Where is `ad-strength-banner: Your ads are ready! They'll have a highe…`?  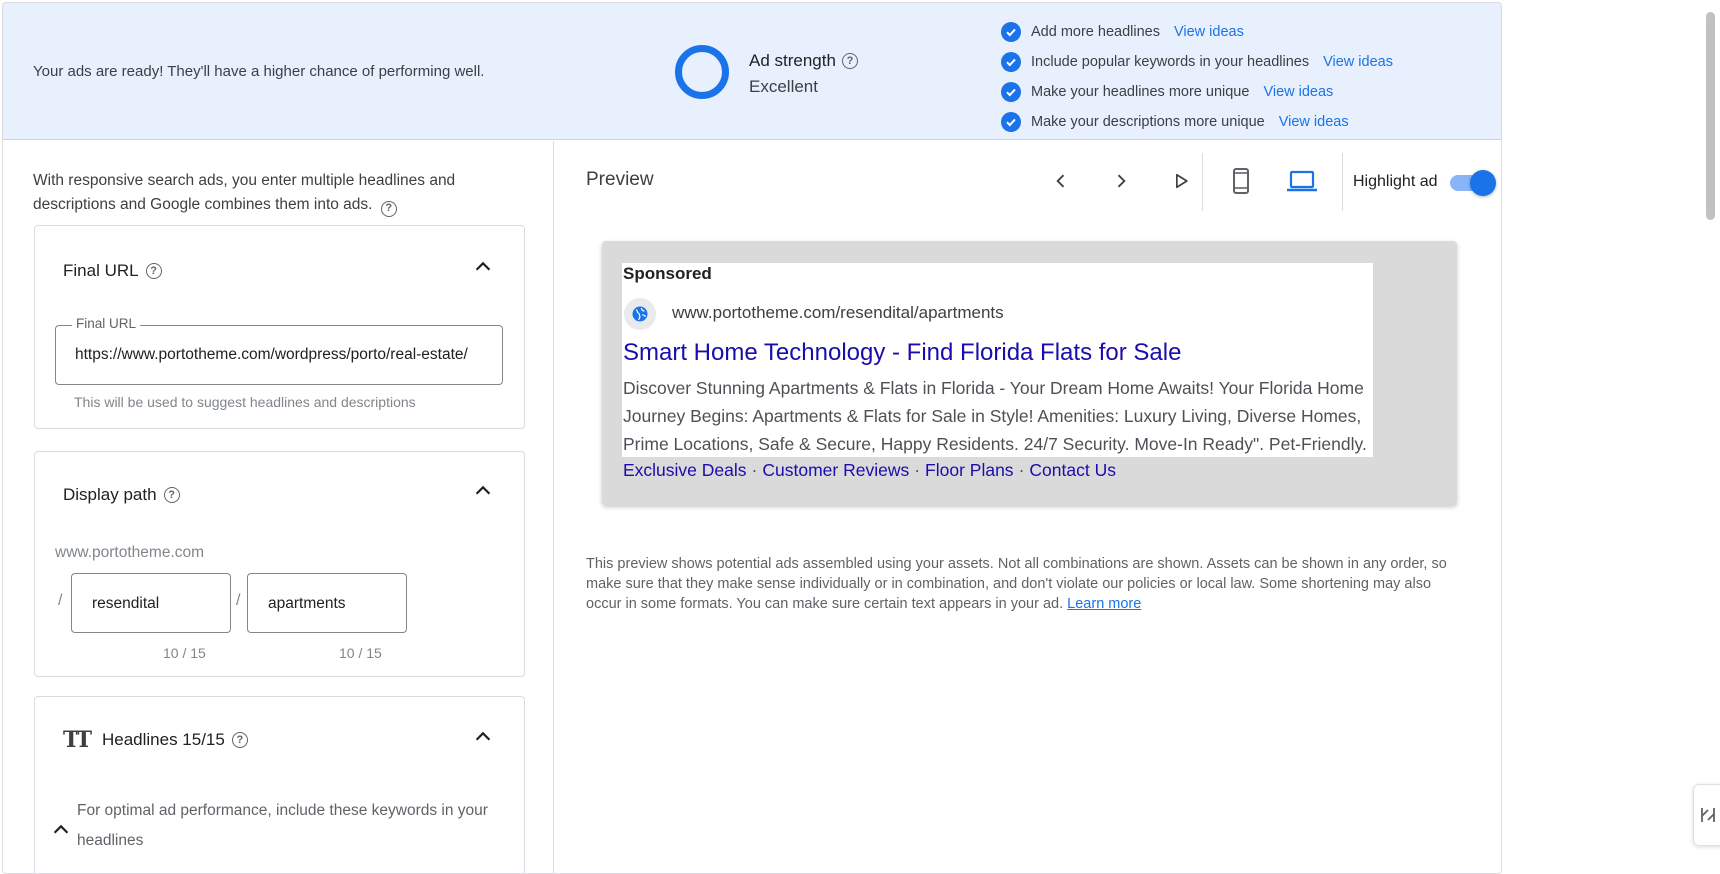
ad-strength-banner: Your ads are ready! They'll have a highe… is located at coordinates (752, 71).